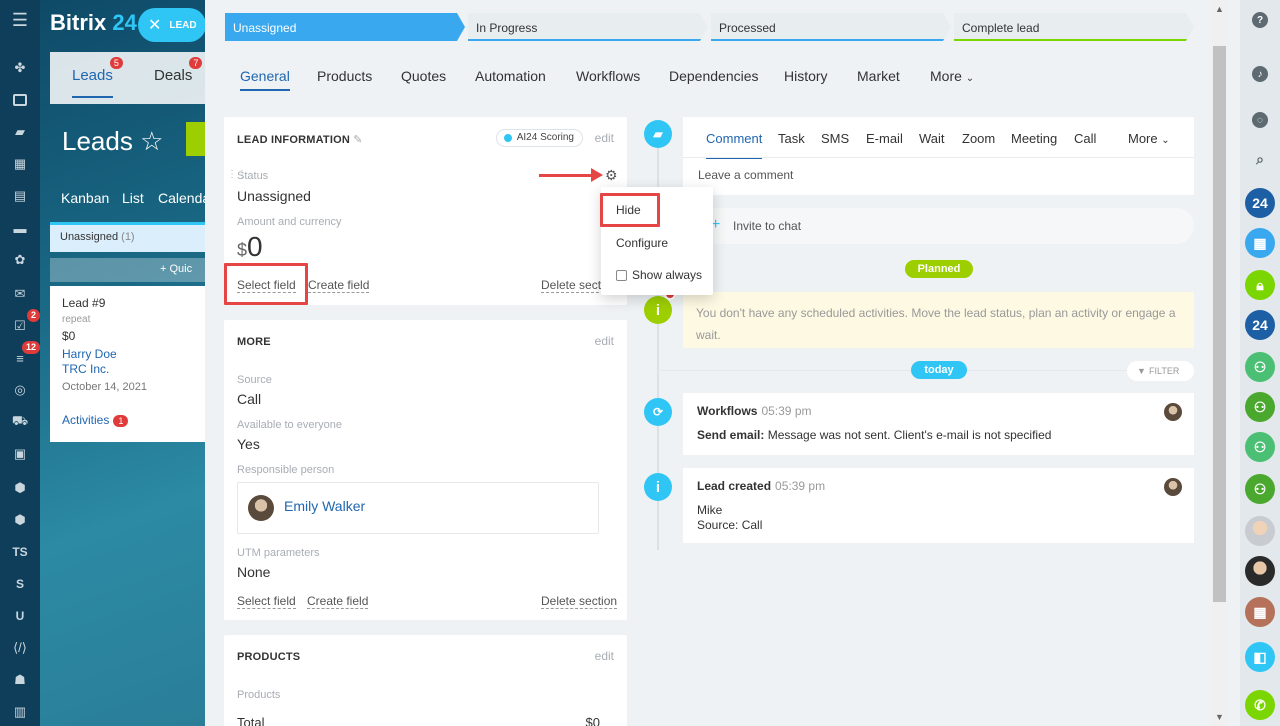 Image resolution: width=1280 pixels, height=726 pixels. Describe the element at coordinates (345, 27) in the screenshot. I see `stage-unassigned: Unassigned` at that location.